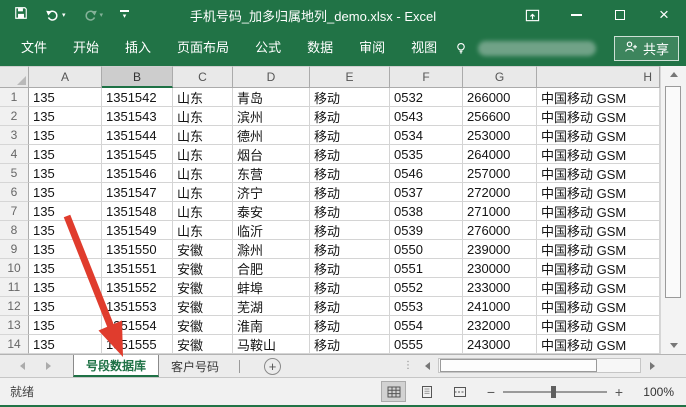  Describe the element at coordinates (48, 366) in the screenshot. I see `next-sheet-icon` at that location.